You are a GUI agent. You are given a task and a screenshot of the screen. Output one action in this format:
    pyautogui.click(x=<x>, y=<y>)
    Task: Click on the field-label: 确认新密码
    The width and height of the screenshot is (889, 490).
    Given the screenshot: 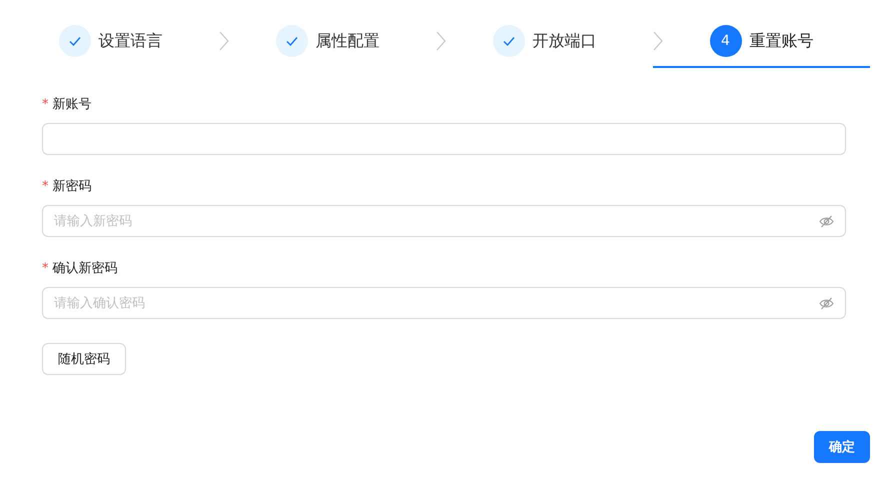 What is the action you would take?
    pyautogui.click(x=85, y=269)
    